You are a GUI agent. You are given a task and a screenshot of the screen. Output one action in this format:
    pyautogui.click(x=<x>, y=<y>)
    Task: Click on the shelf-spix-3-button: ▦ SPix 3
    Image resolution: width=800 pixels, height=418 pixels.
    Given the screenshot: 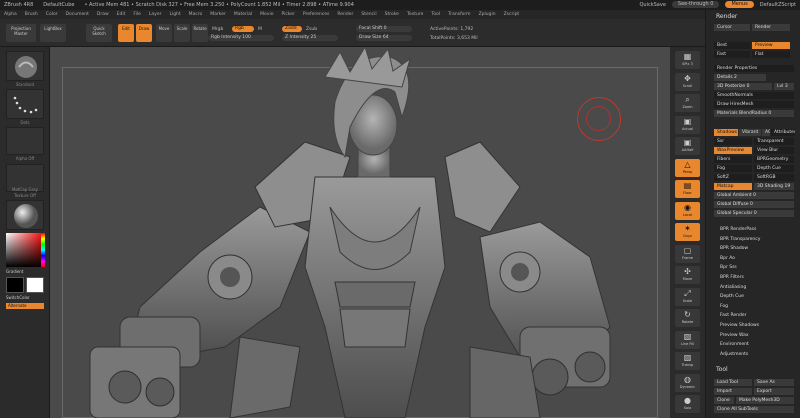 What is the action you would take?
    pyautogui.click(x=687, y=60)
    